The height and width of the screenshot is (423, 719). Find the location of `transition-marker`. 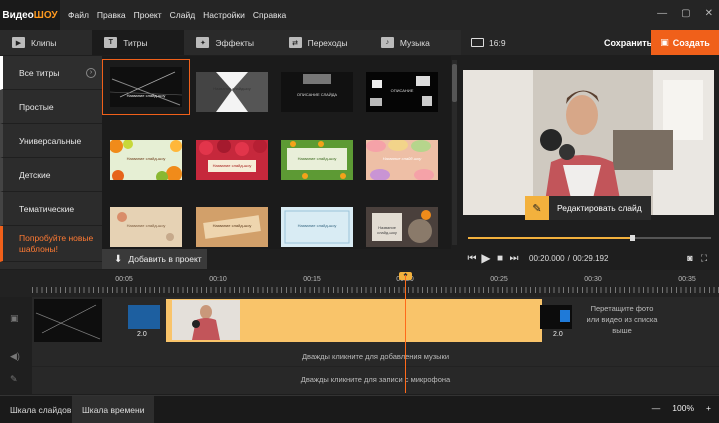

transition-marker is located at coordinates (565, 316).